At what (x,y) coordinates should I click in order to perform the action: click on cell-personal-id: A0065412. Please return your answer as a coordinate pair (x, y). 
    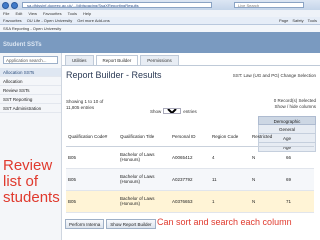
    Looking at the image, I should click on (190, 157).